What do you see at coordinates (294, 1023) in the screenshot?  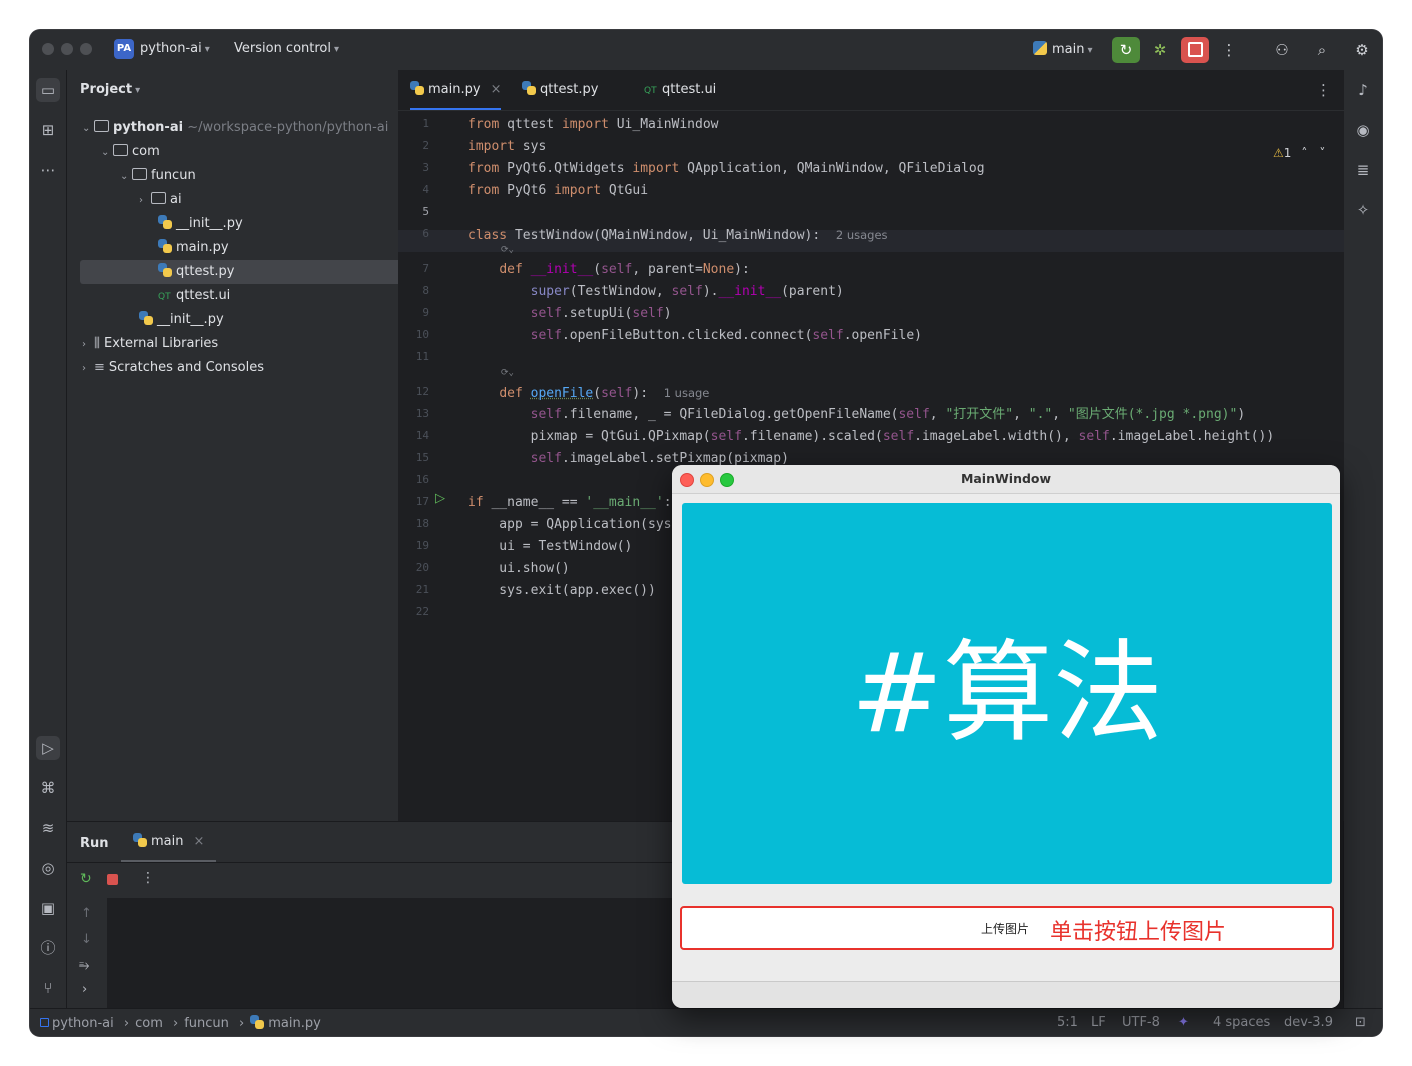 I see `breadcrumb-item: main.py` at bounding box center [294, 1023].